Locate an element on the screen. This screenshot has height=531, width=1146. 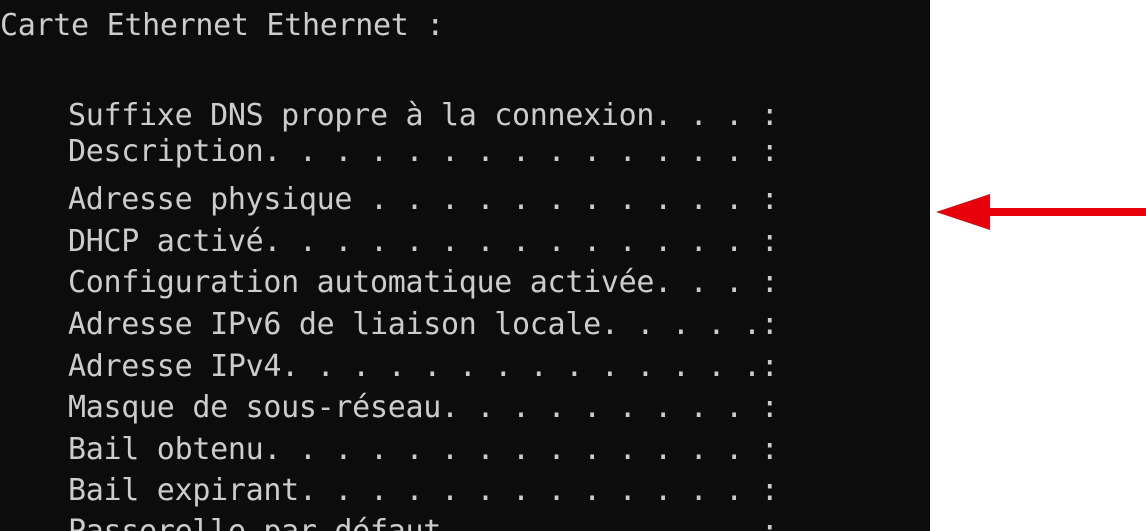
adapter-heading: Carte Ethernet Ethernet : is located at coordinates (222, 25).